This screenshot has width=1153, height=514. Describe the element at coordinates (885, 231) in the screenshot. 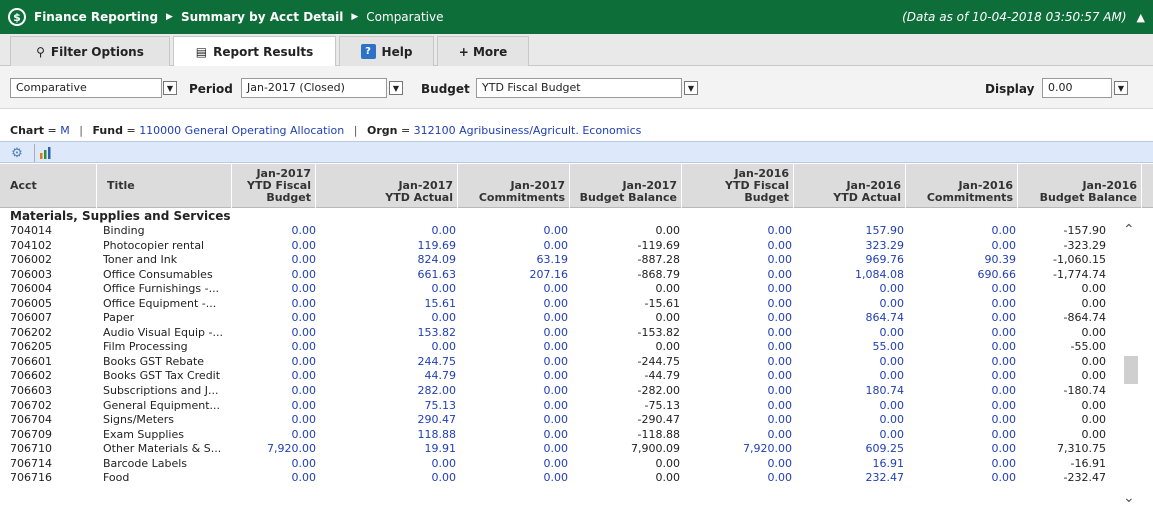

I see `amount-link-cell: 157.90` at that location.